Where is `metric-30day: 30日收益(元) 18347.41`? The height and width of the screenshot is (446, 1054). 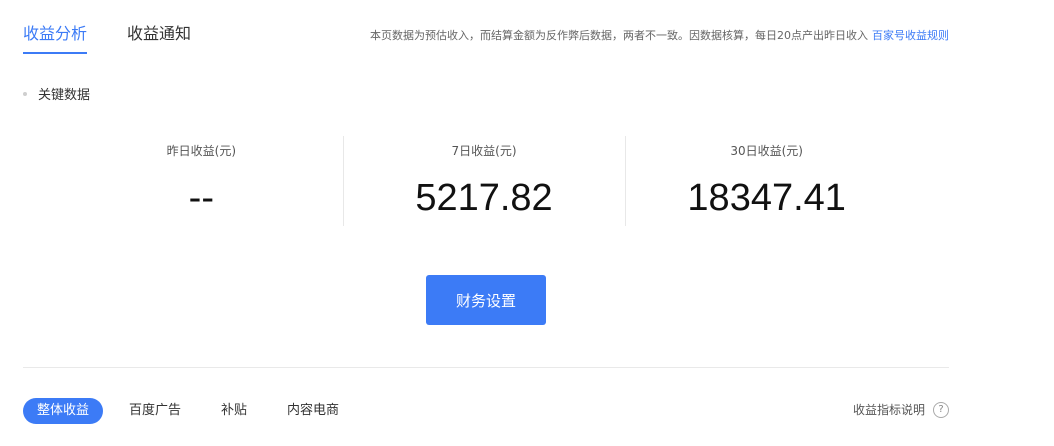
metric-30day: 30日收益(元) 18347.41 is located at coordinates (766, 181).